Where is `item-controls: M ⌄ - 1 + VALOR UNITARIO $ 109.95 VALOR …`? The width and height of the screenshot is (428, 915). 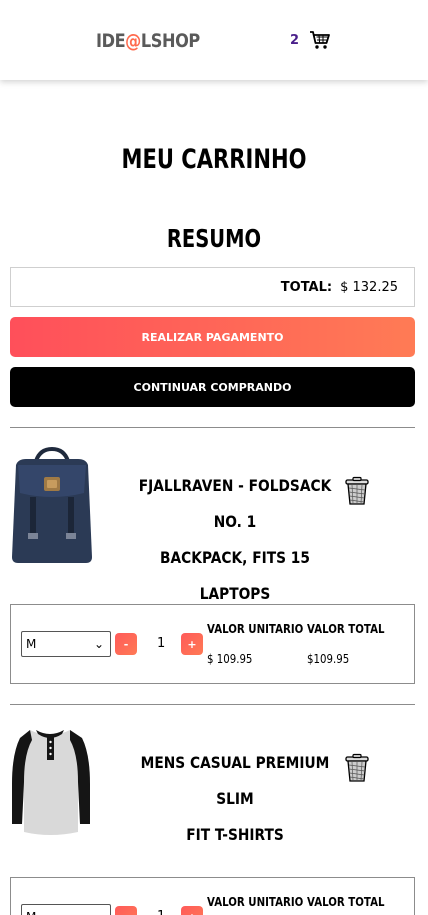 item-controls: M ⌄ - 1 + VALOR UNITARIO $ 109.95 VALOR … is located at coordinates (212, 644).